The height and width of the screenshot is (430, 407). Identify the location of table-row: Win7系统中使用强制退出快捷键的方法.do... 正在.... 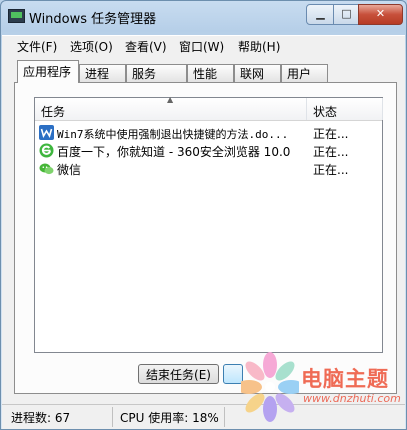
(208, 132).